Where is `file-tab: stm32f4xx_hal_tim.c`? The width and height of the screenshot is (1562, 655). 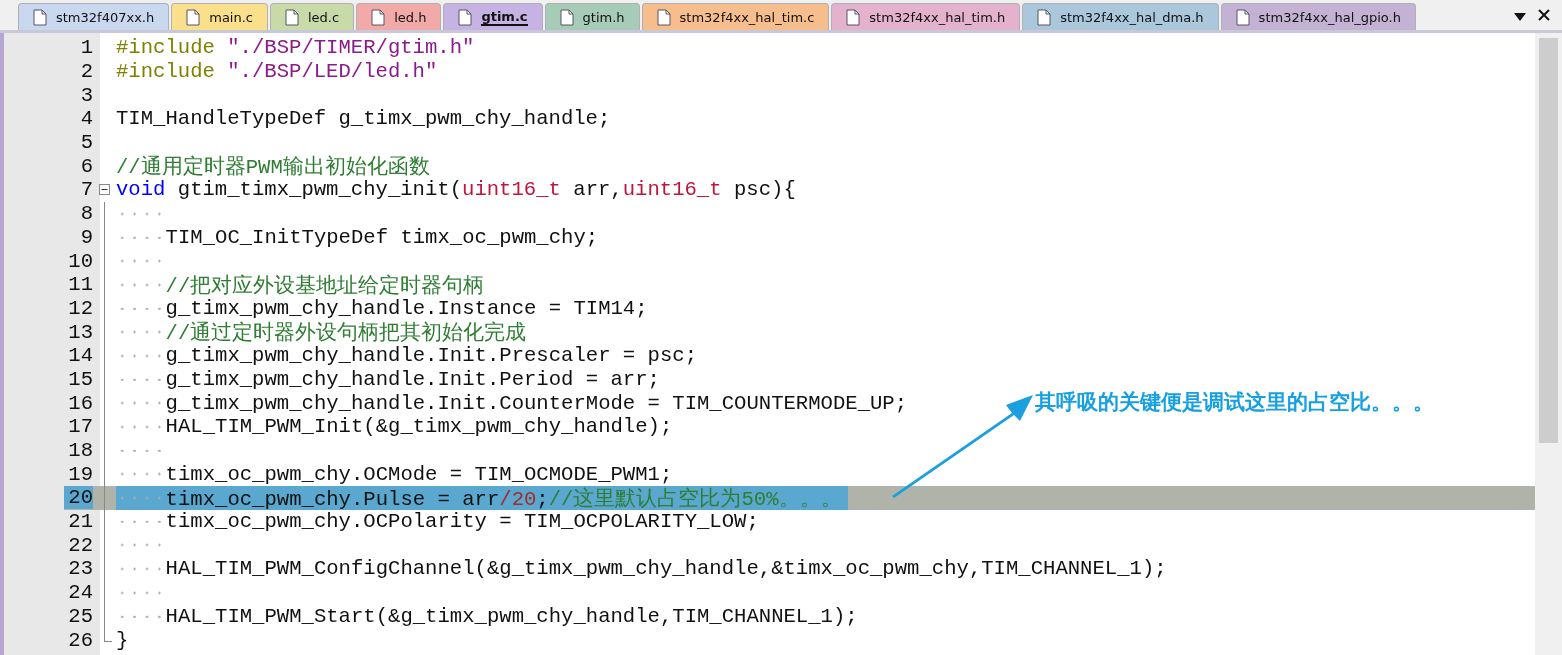
file-tab: stm32f4xx_hal_tim.c is located at coordinates (735, 16).